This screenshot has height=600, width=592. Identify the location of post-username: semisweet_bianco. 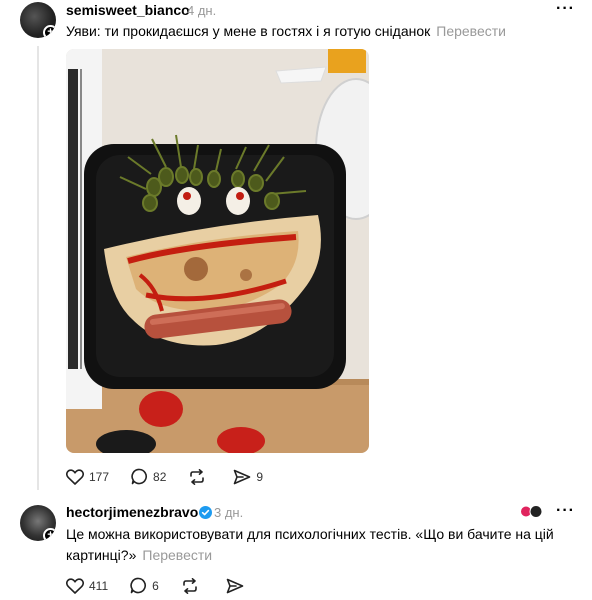
(128, 10).